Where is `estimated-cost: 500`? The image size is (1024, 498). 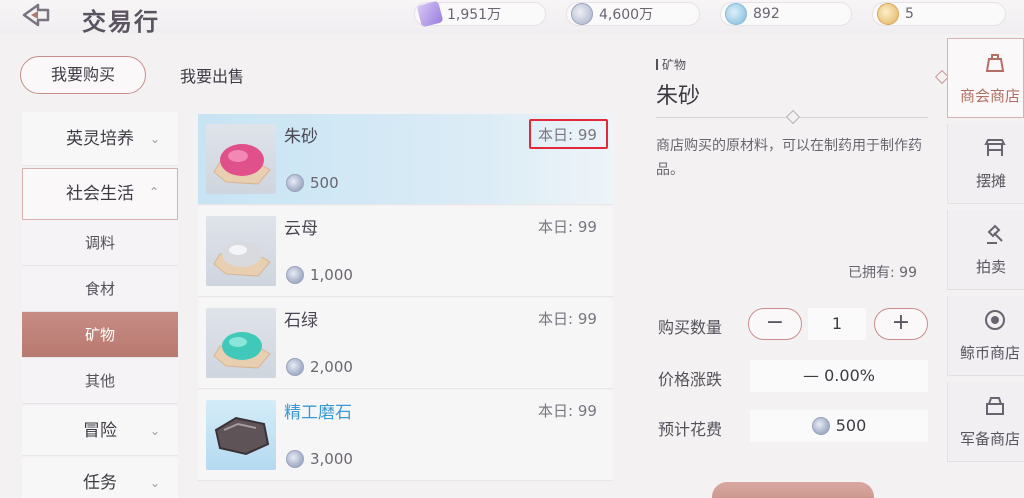
estimated-cost: 500 is located at coordinates (839, 426).